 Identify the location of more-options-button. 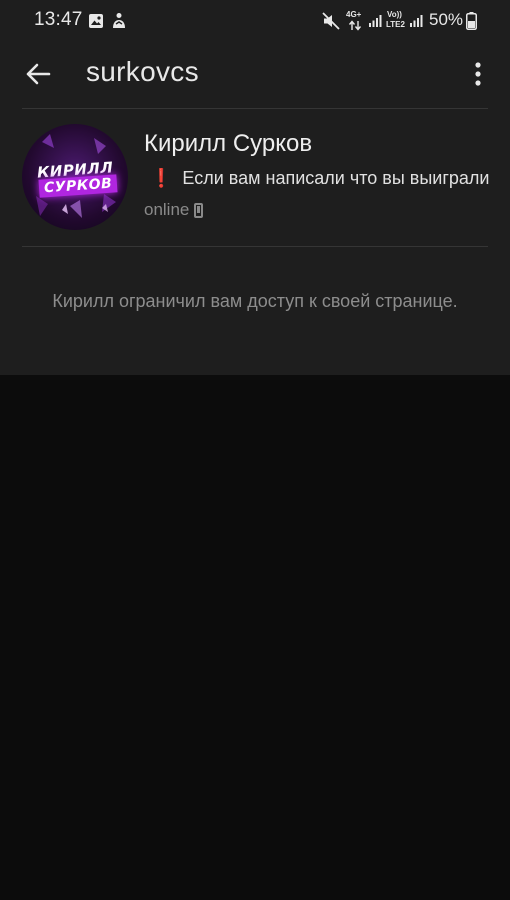
(478, 74).